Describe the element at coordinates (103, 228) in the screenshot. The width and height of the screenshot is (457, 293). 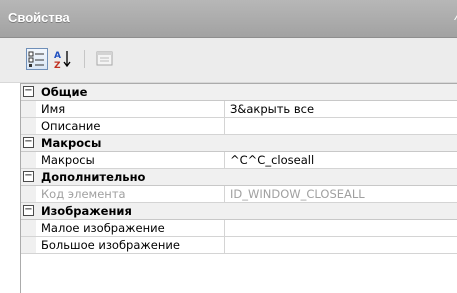
I see `property-name: Малое изображение` at that location.